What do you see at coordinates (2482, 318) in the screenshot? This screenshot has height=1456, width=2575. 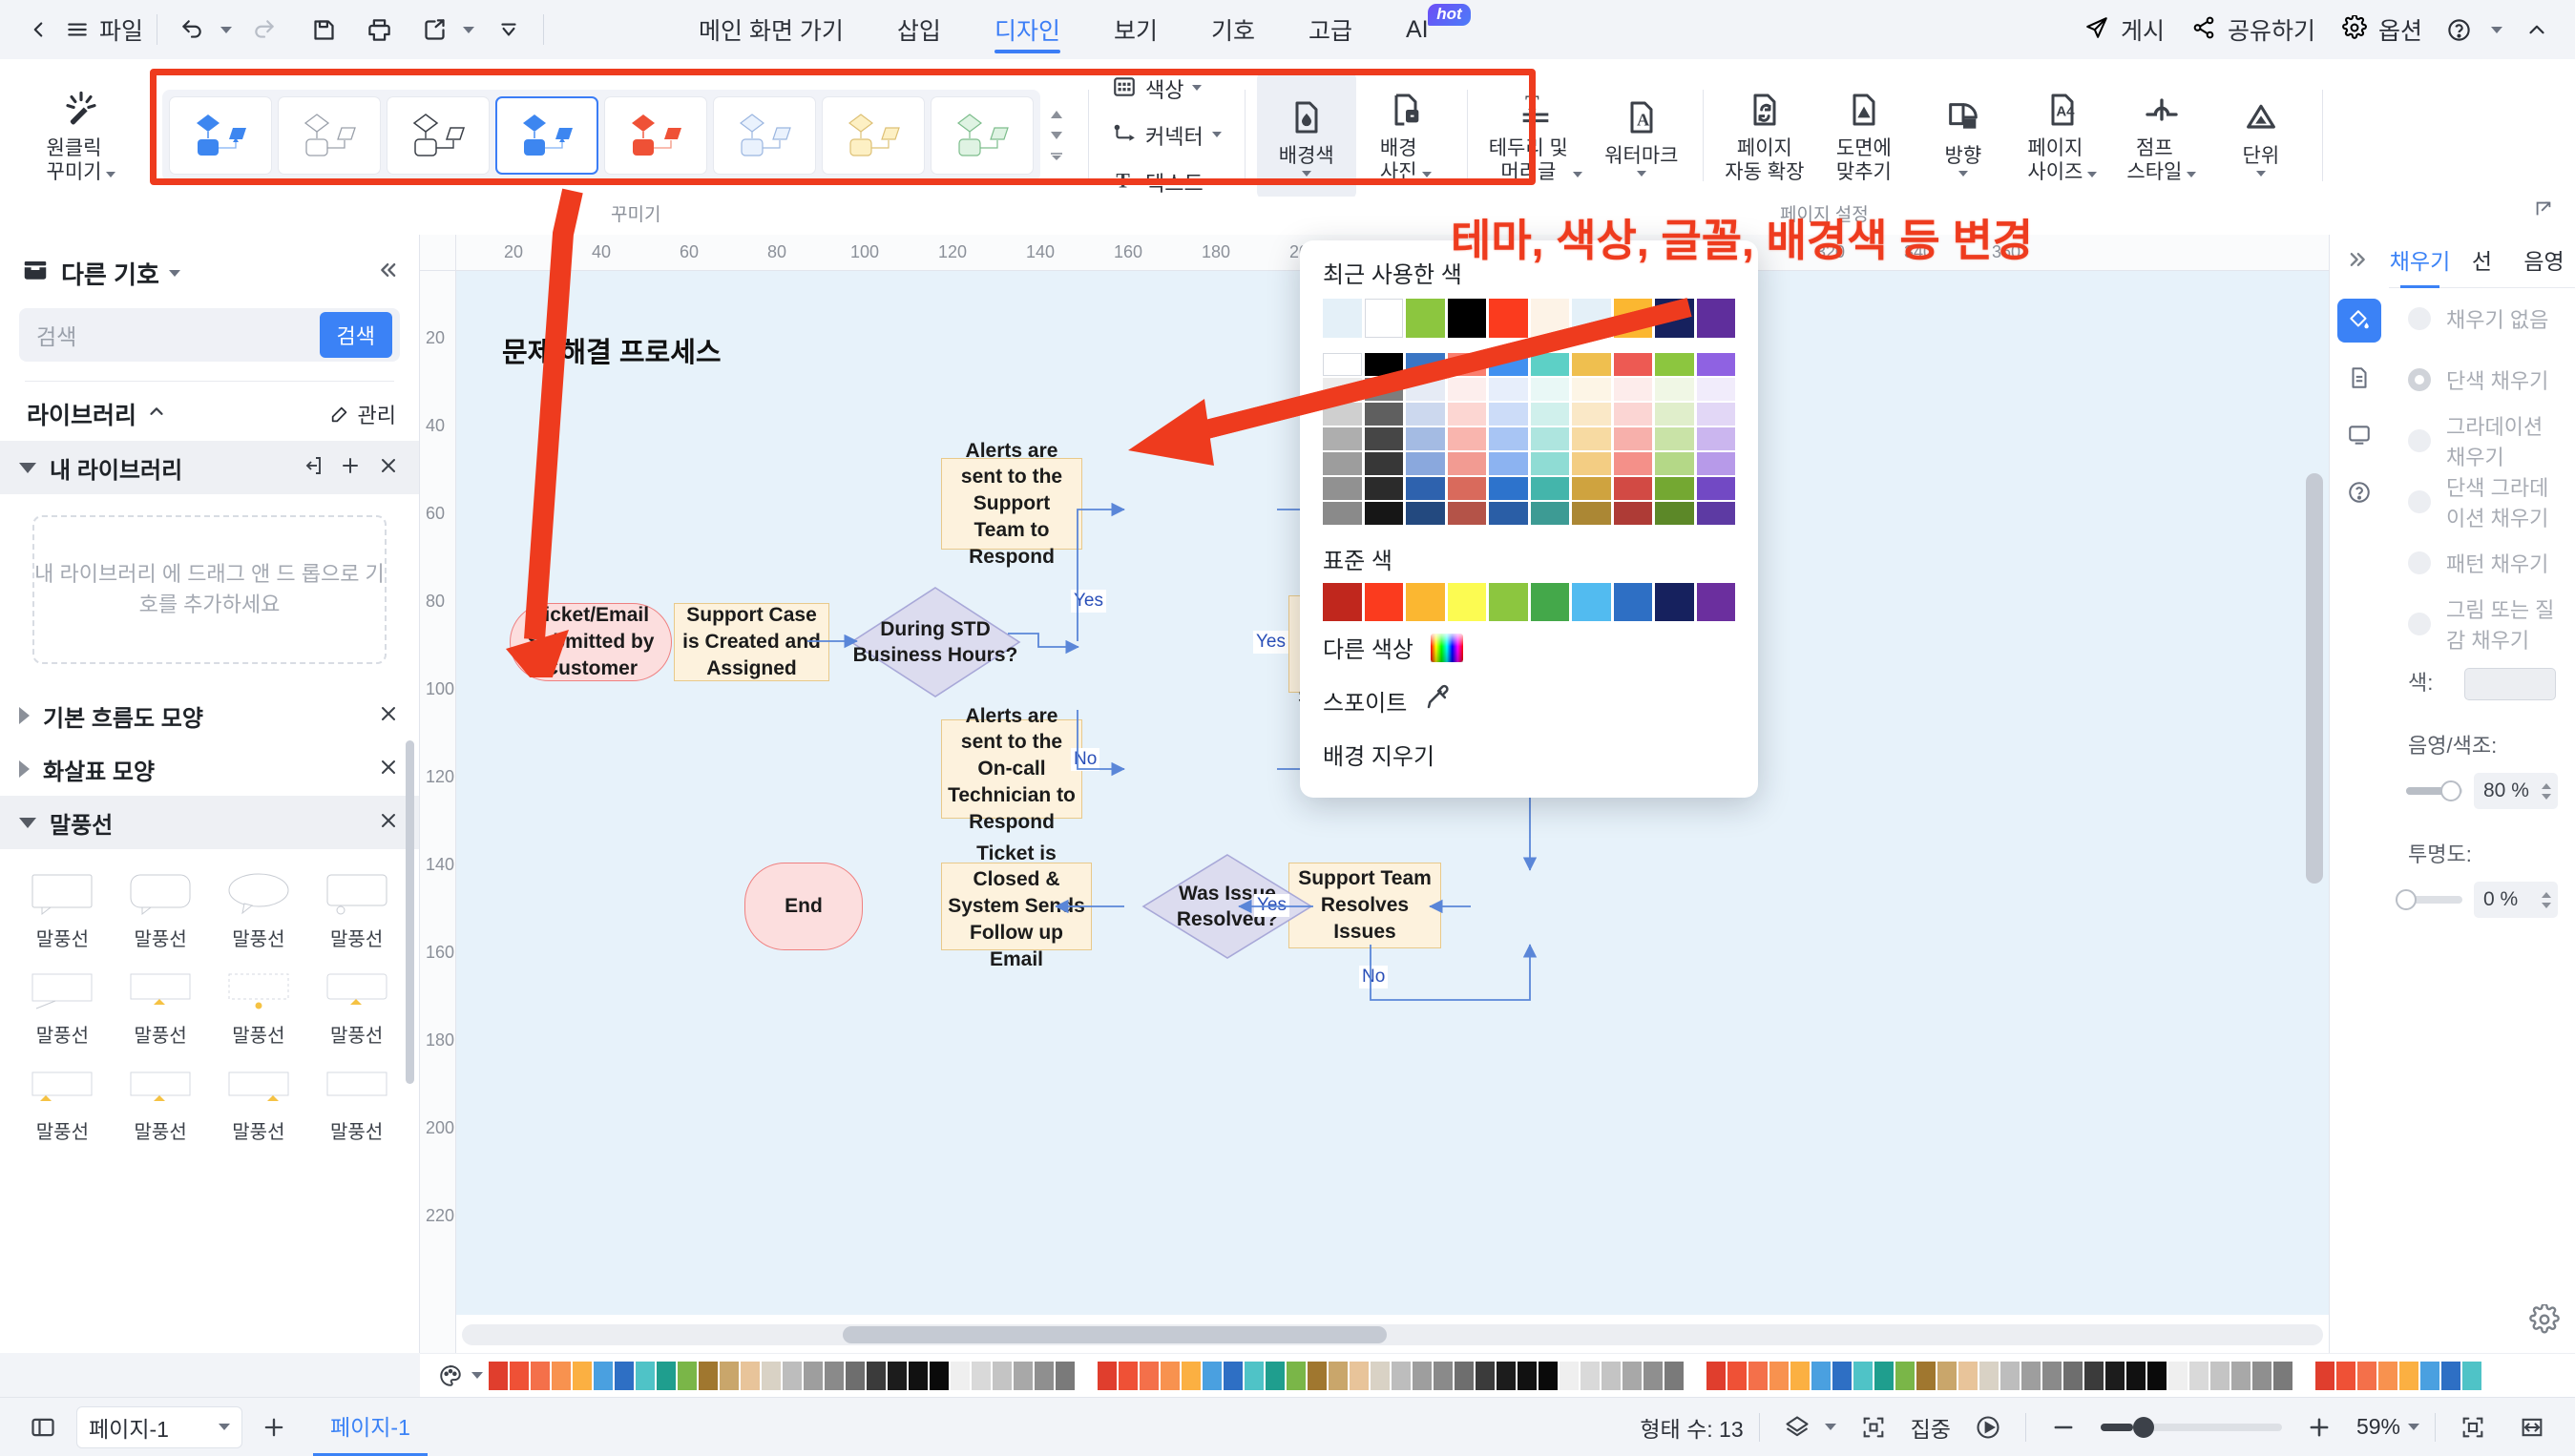 I see `fill-option-none: 채우기 없음` at bounding box center [2482, 318].